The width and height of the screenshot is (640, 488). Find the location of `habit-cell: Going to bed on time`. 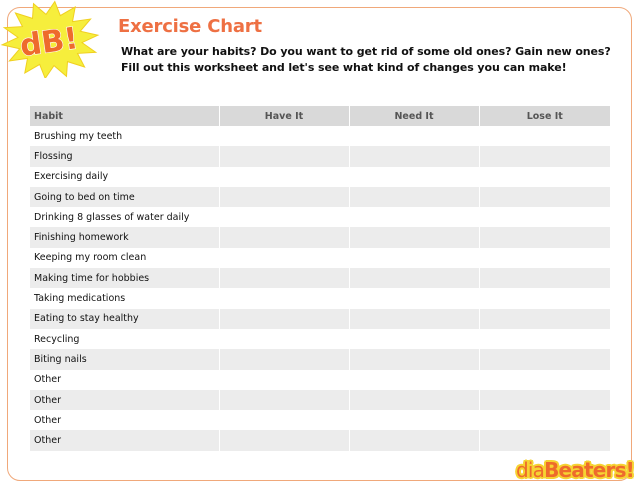

habit-cell: Going to bed on time is located at coordinates (125, 197).